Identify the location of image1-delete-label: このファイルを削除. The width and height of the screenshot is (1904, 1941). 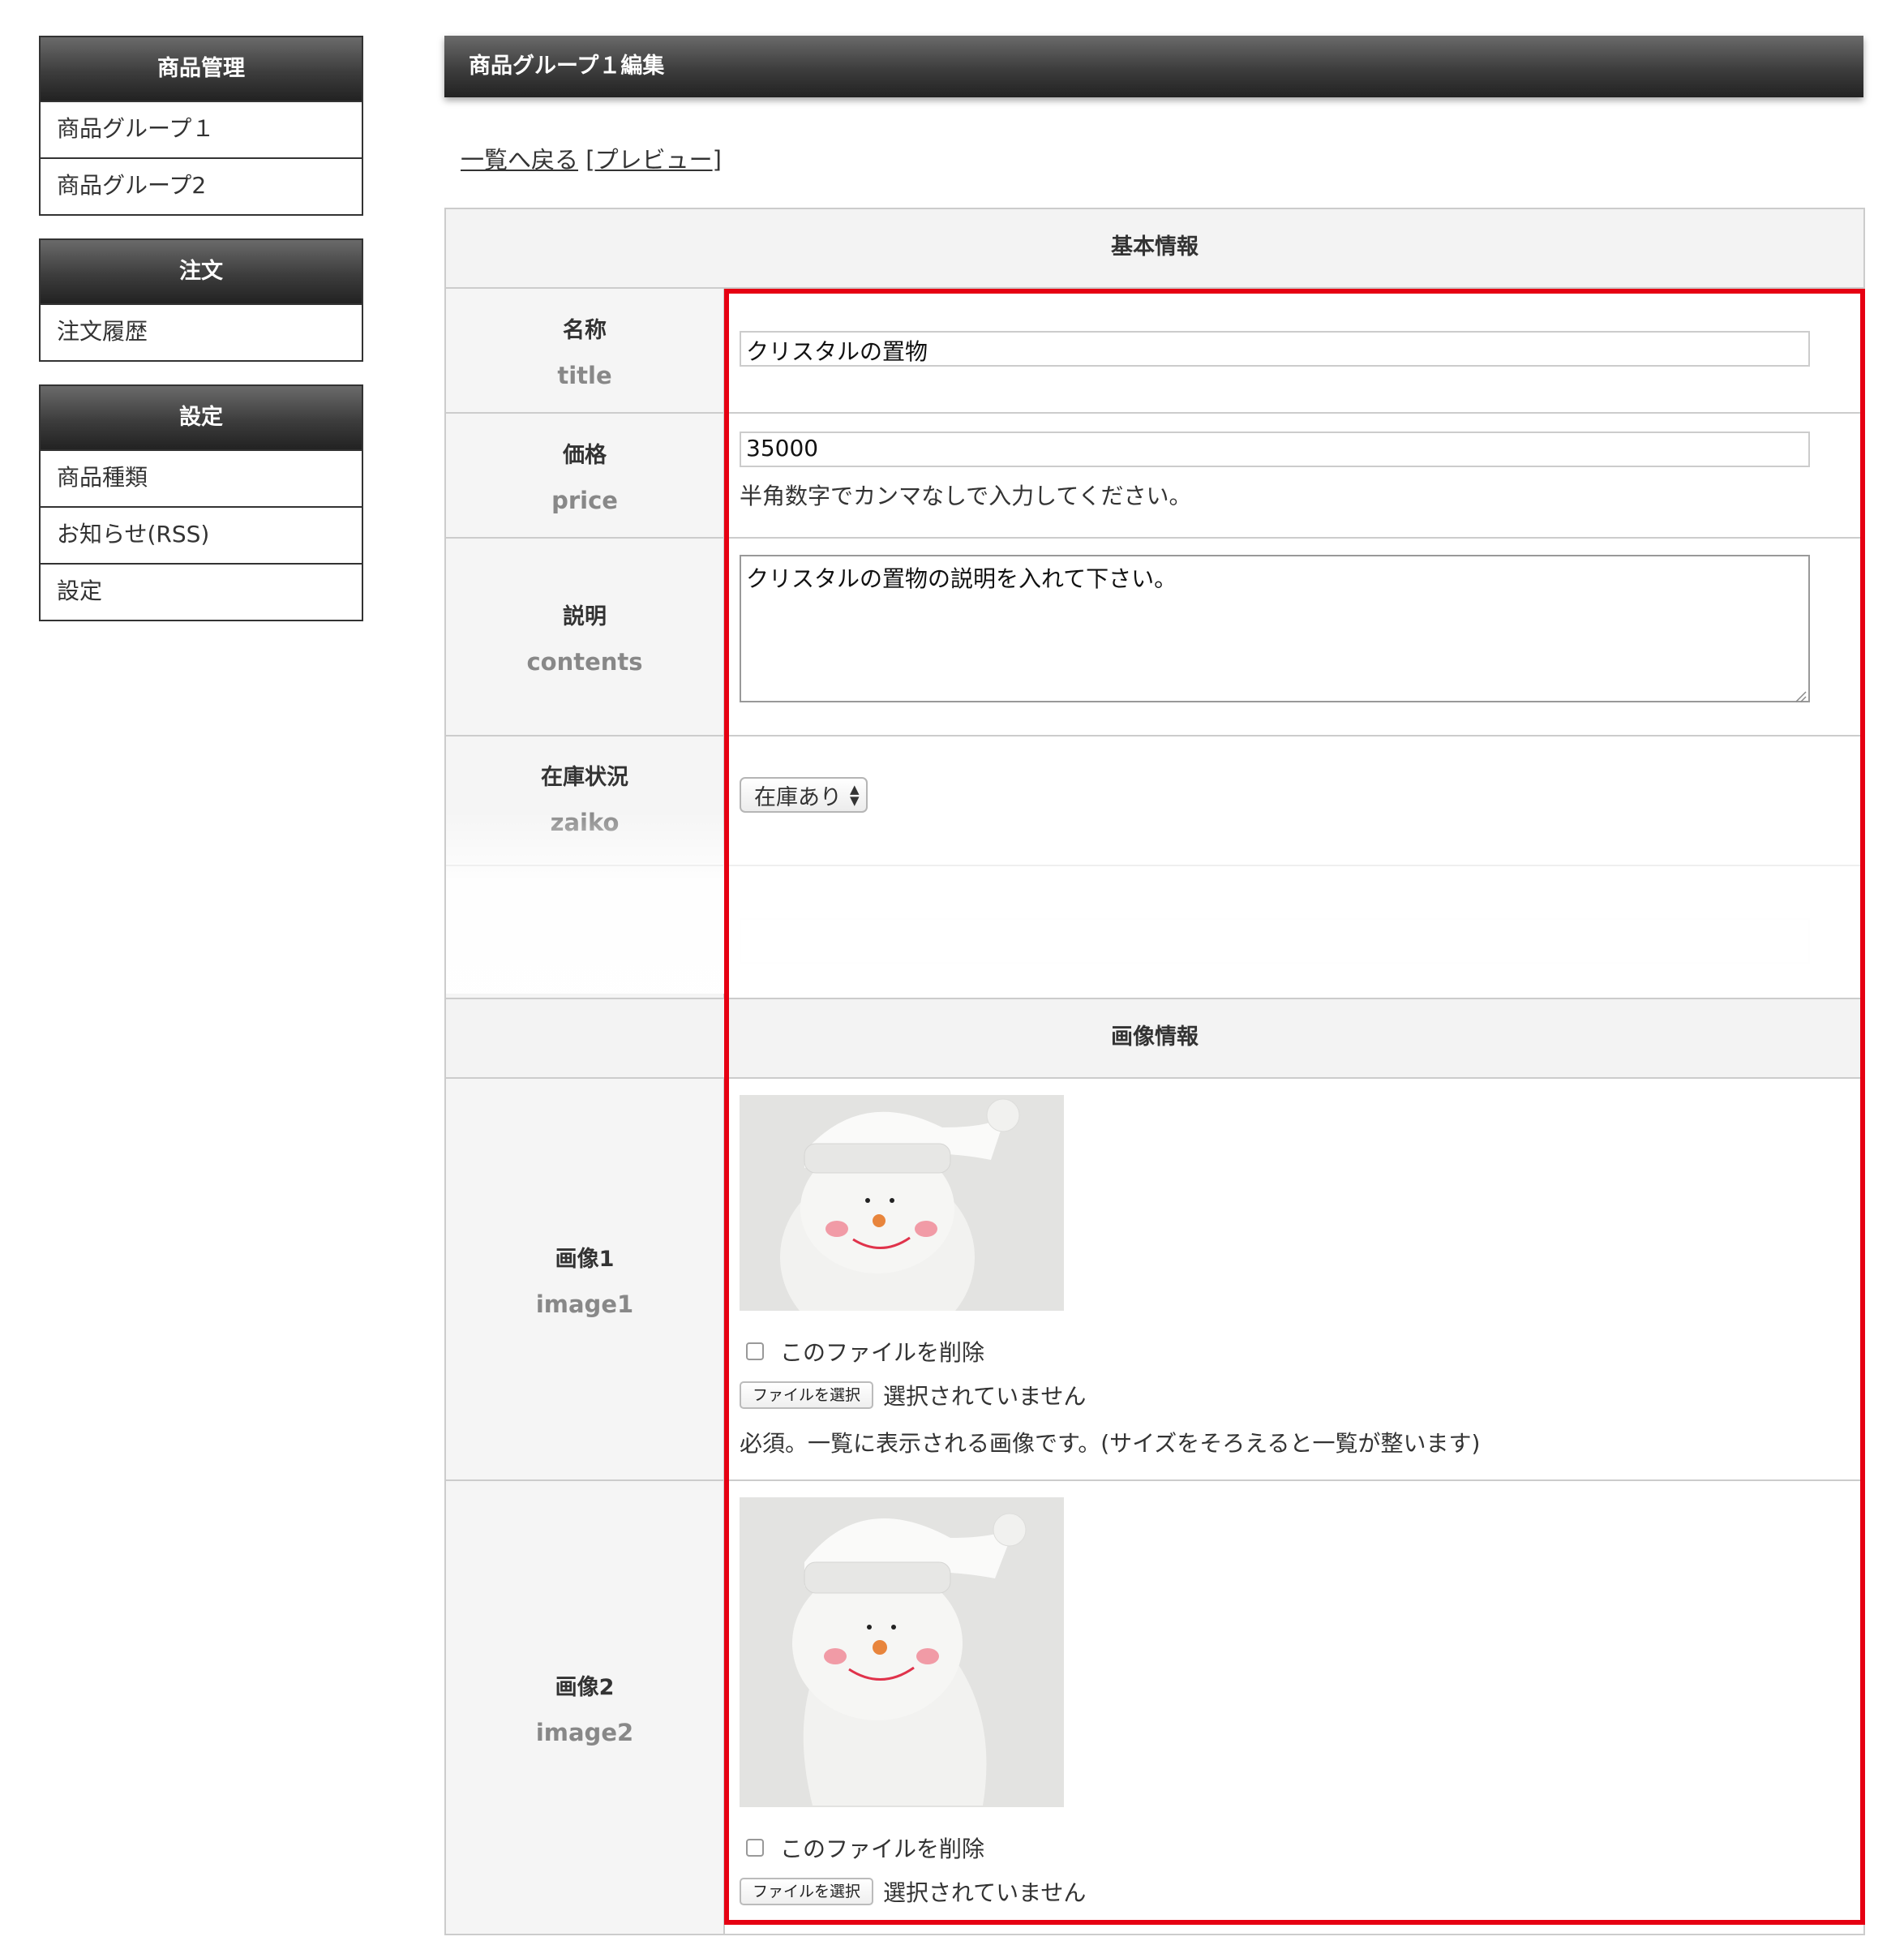
(882, 1352).